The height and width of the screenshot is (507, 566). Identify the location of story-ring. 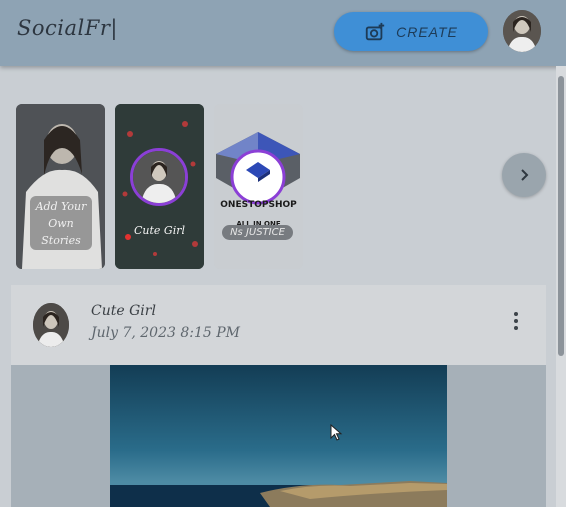
(159, 177).